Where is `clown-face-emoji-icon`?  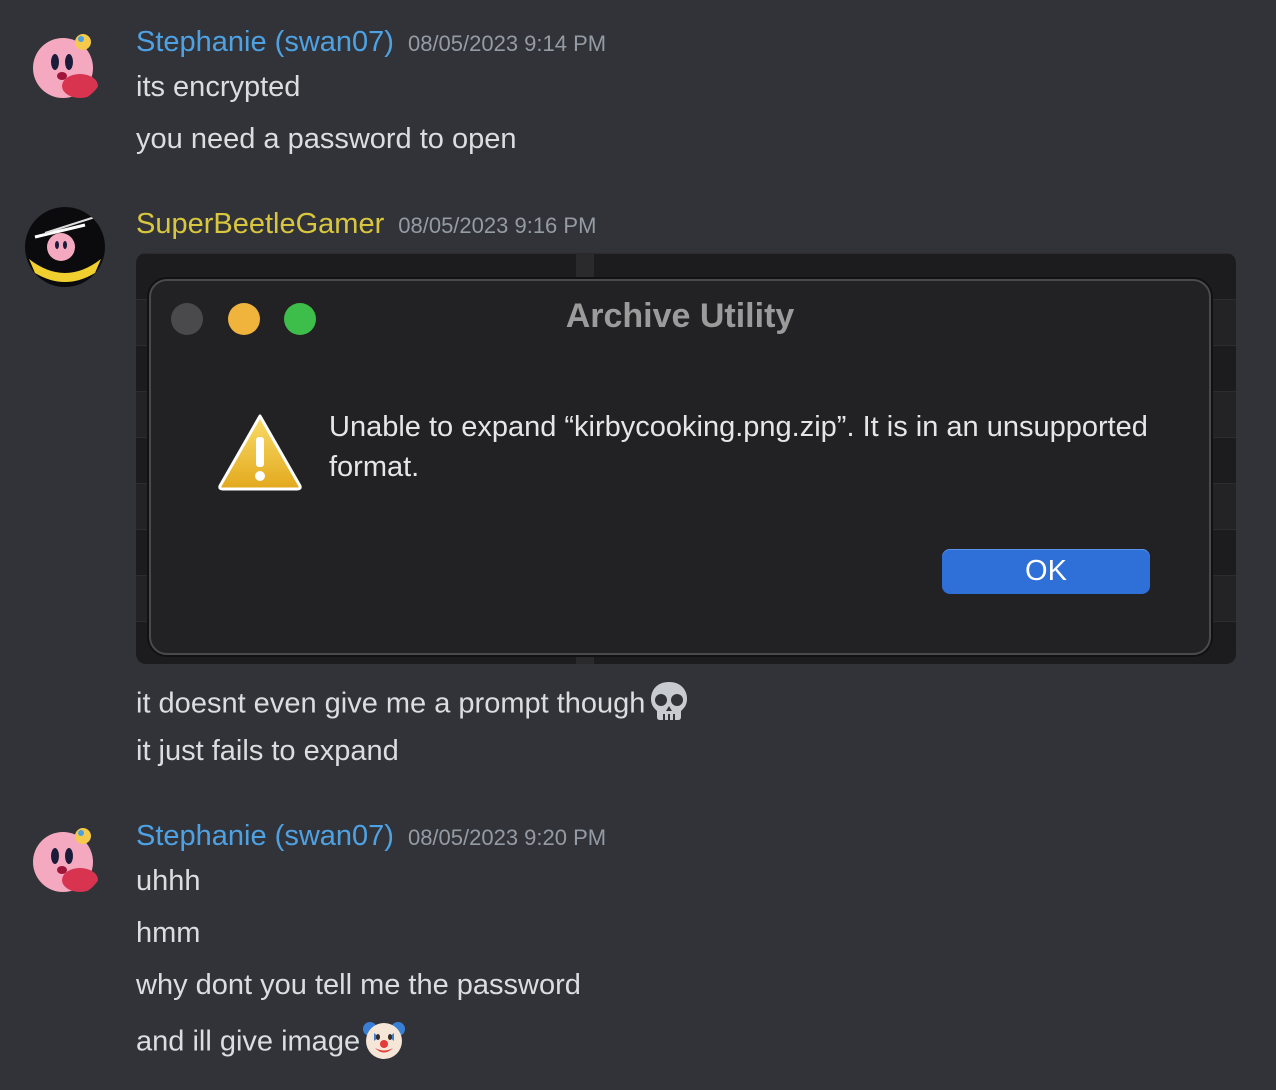 clown-face-emoji-icon is located at coordinates (384, 1040).